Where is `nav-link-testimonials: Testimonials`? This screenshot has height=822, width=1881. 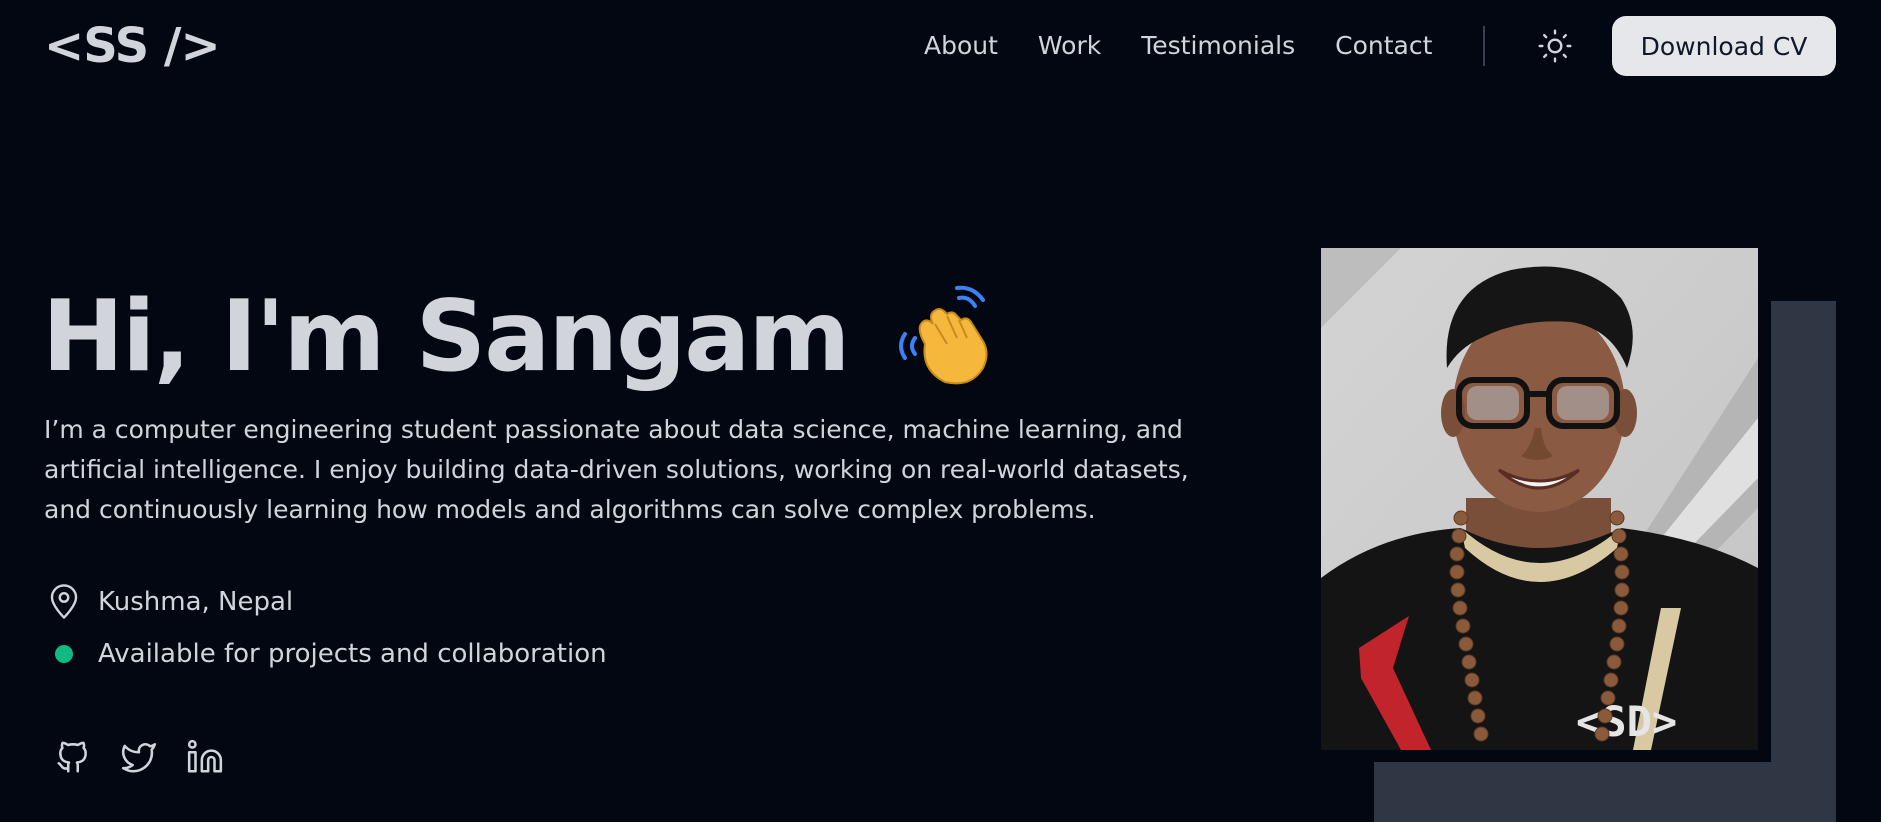
nav-link-testimonials: Testimonials is located at coordinates (1218, 46).